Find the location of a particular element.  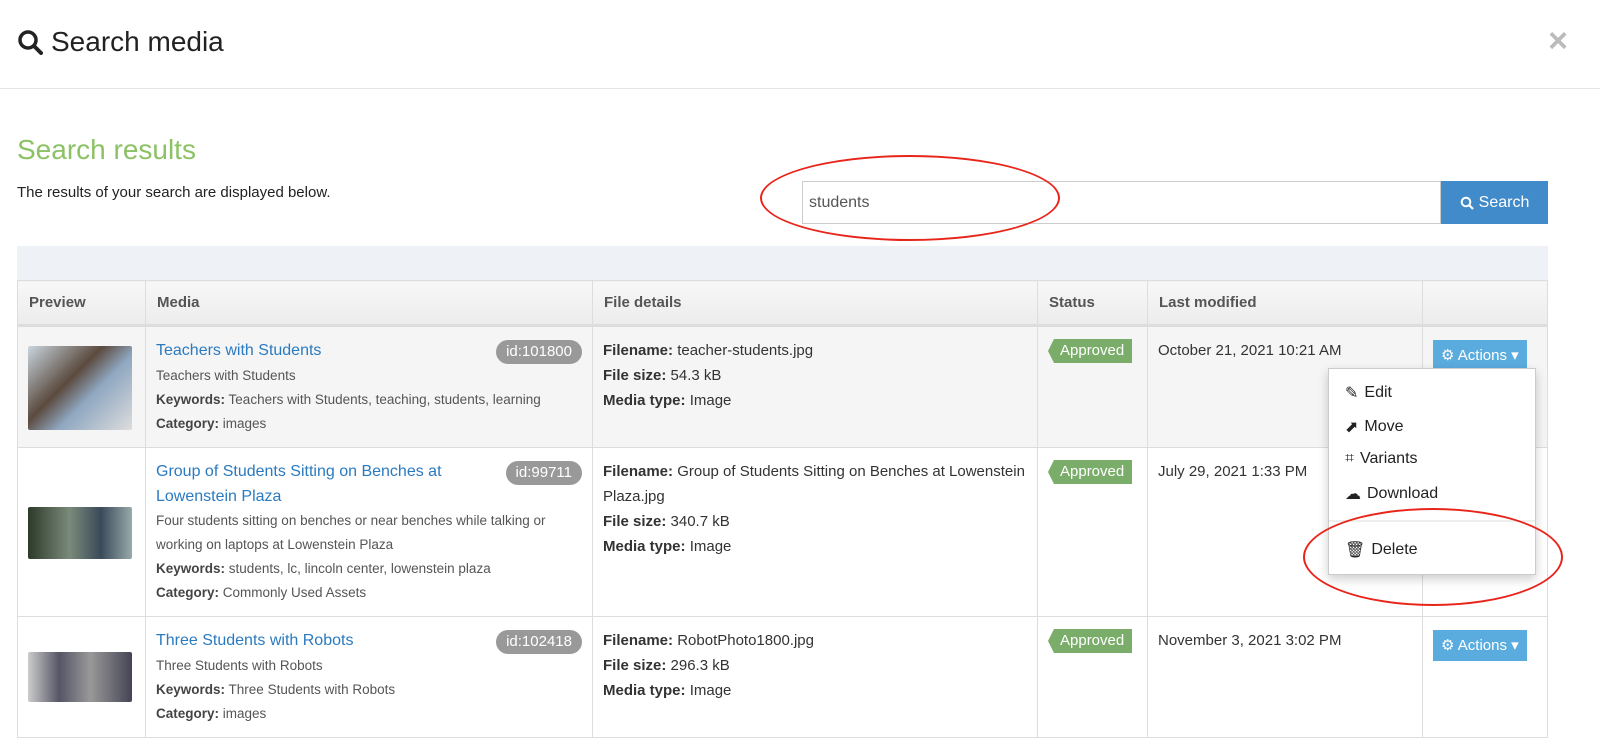

media-title-link: Three Students with Robots is located at coordinates (254, 640).